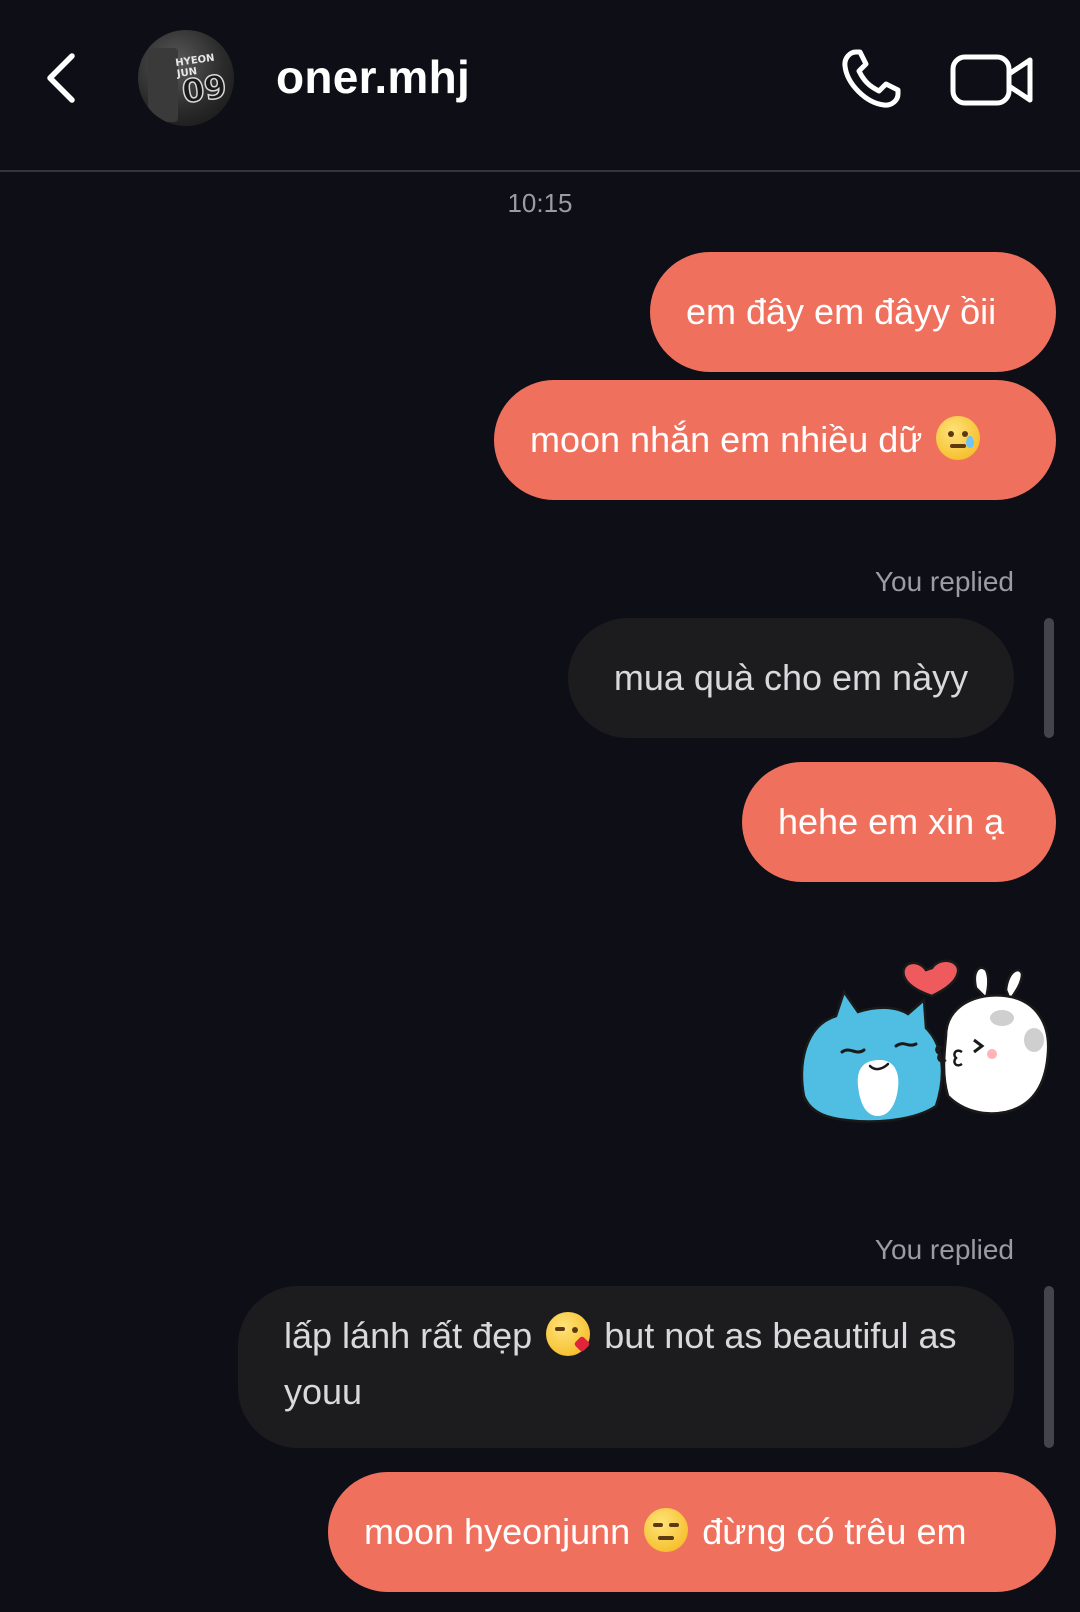  Describe the element at coordinates (568, 1334) in the screenshot. I see `face-blowing-a-kiss-icon` at that location.